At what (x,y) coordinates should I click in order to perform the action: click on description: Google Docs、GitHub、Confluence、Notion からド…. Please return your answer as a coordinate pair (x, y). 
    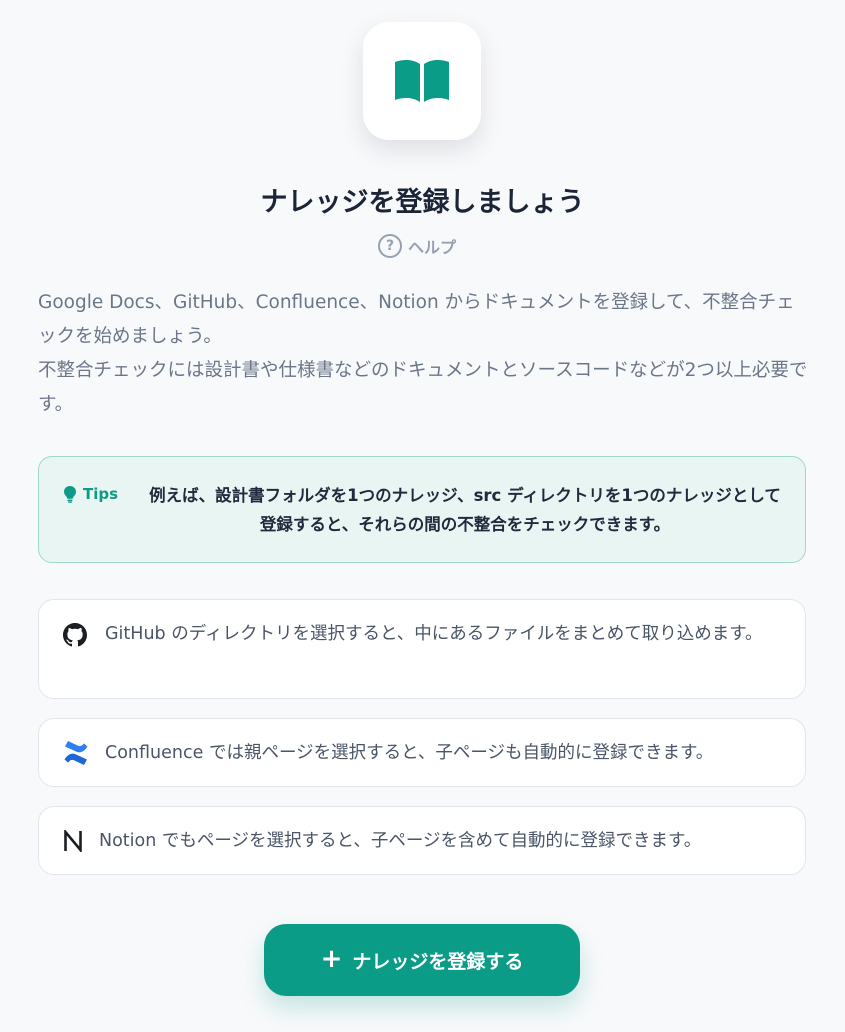
    Looking at the image, I should click on (424, 354).